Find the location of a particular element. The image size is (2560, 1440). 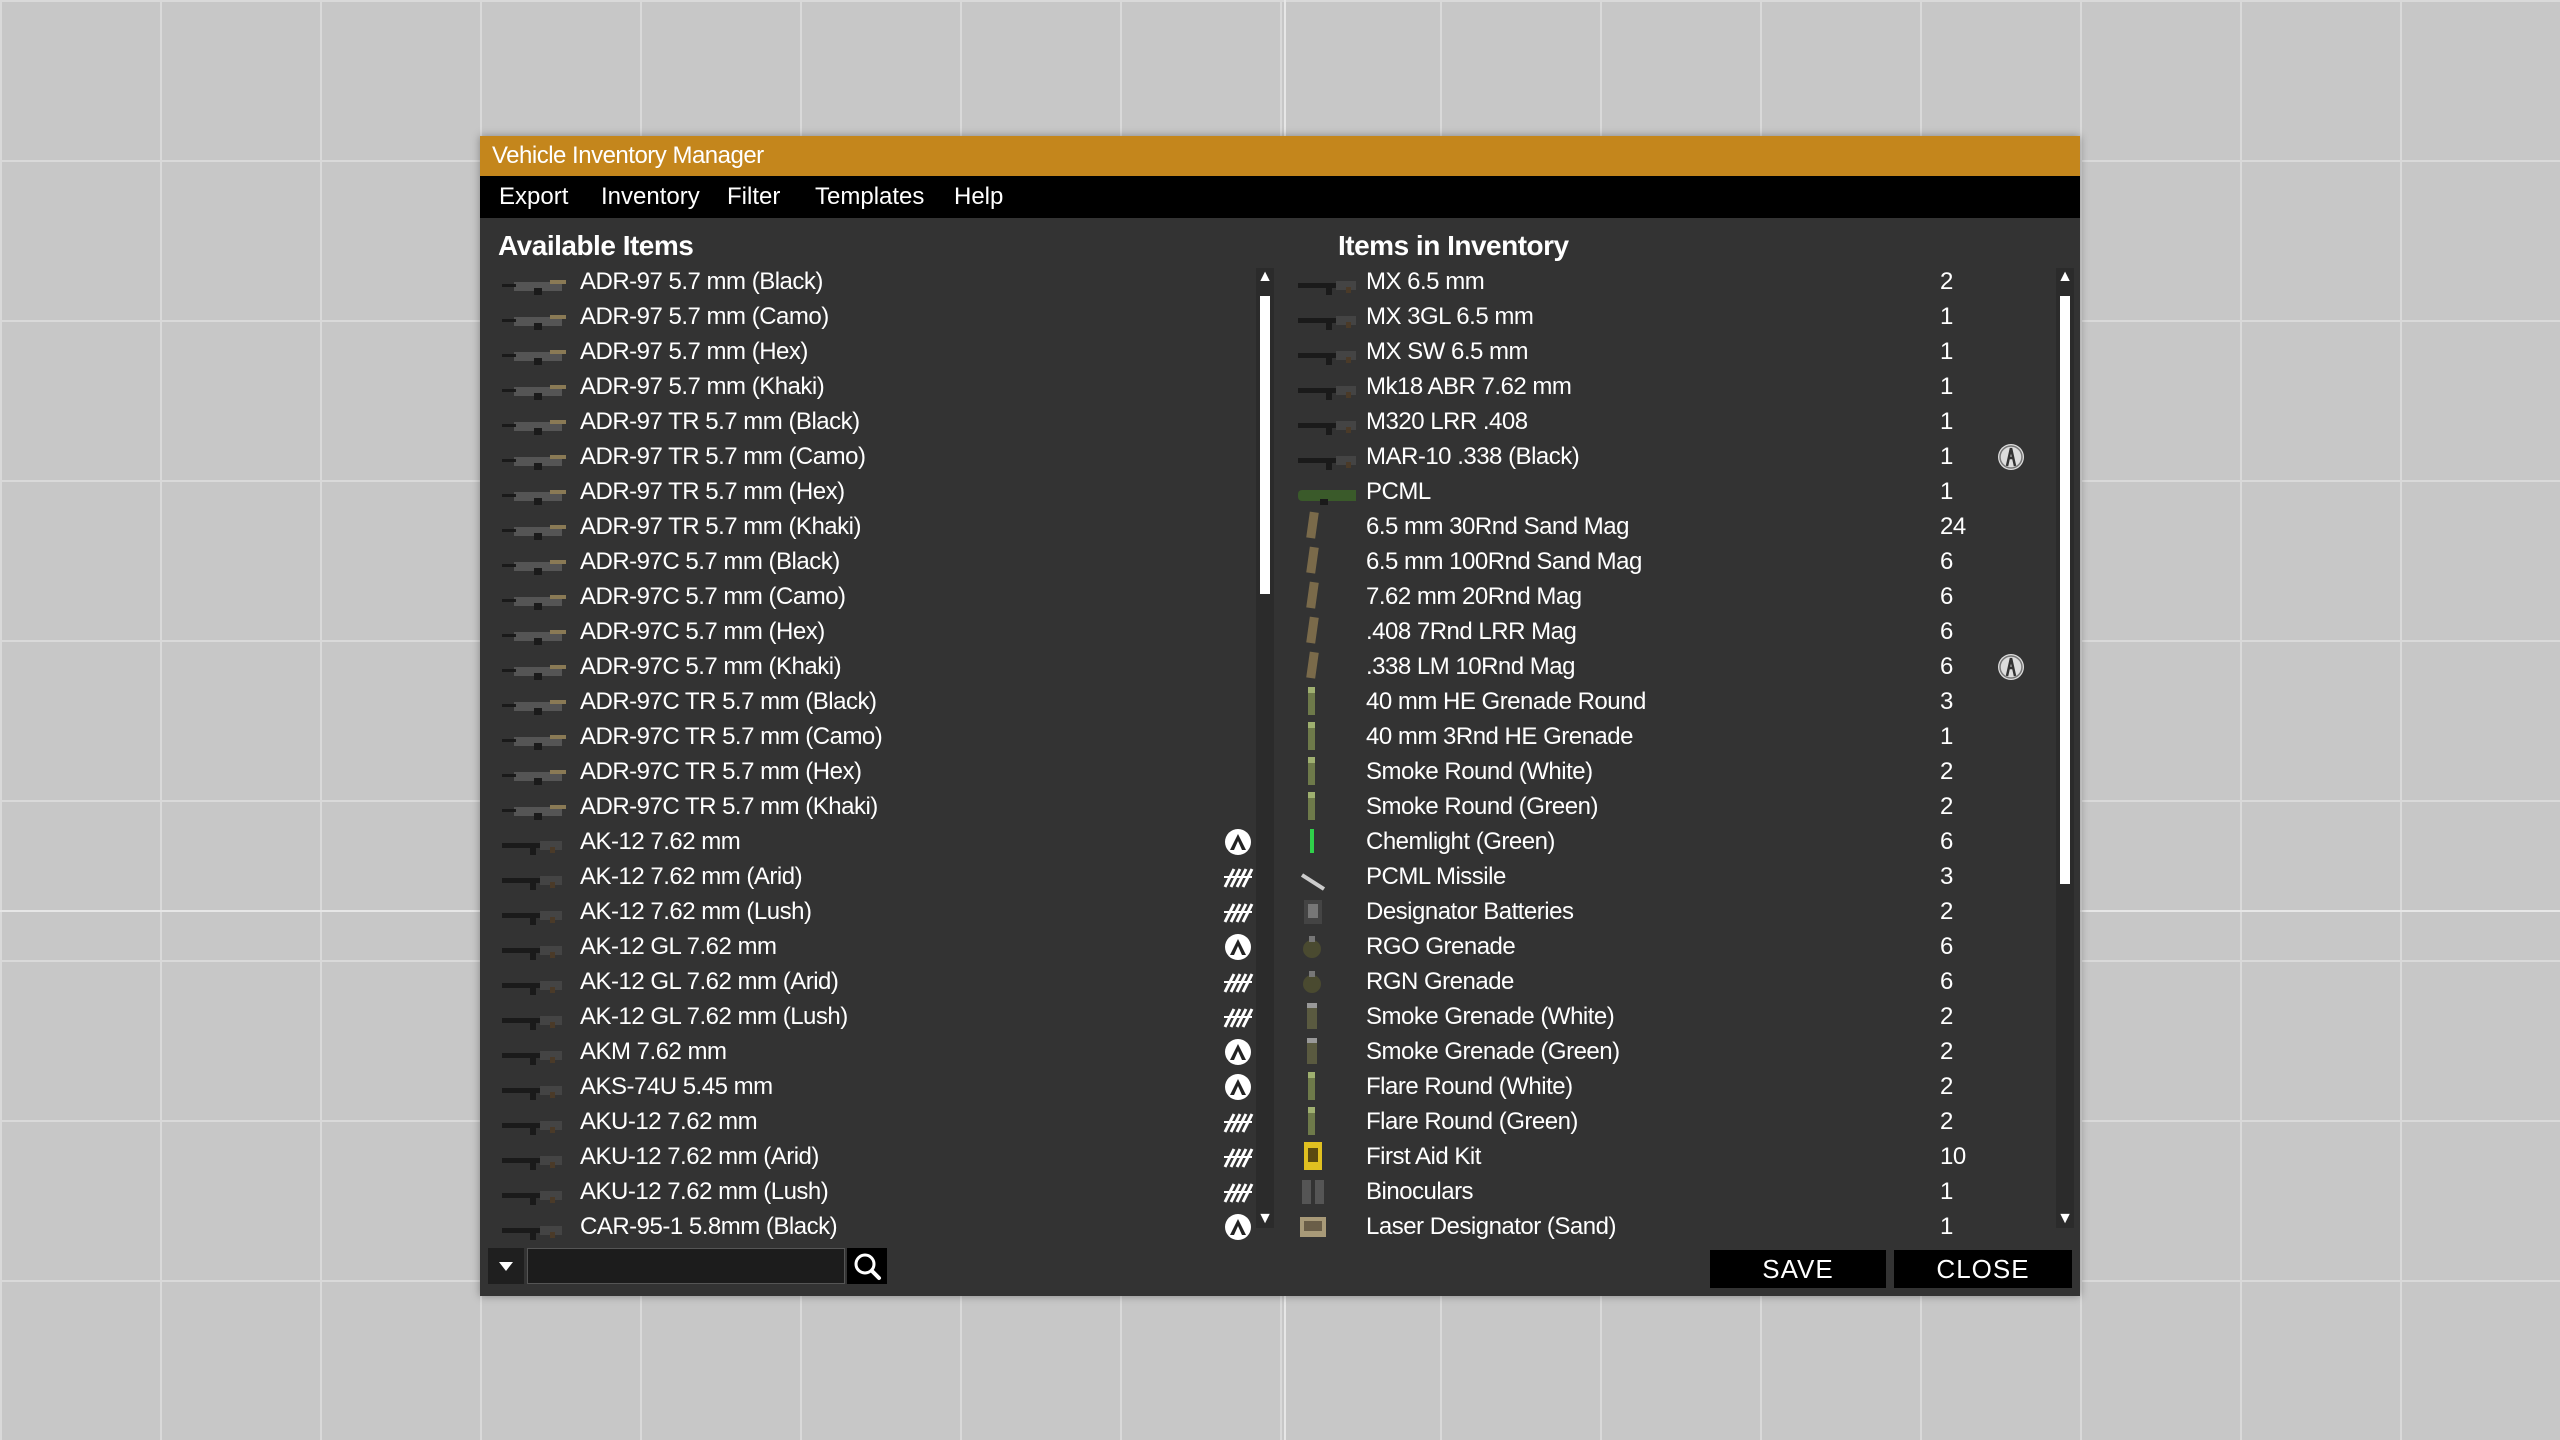

item-name: Binoculars is located at coordinates (1420, 1191).